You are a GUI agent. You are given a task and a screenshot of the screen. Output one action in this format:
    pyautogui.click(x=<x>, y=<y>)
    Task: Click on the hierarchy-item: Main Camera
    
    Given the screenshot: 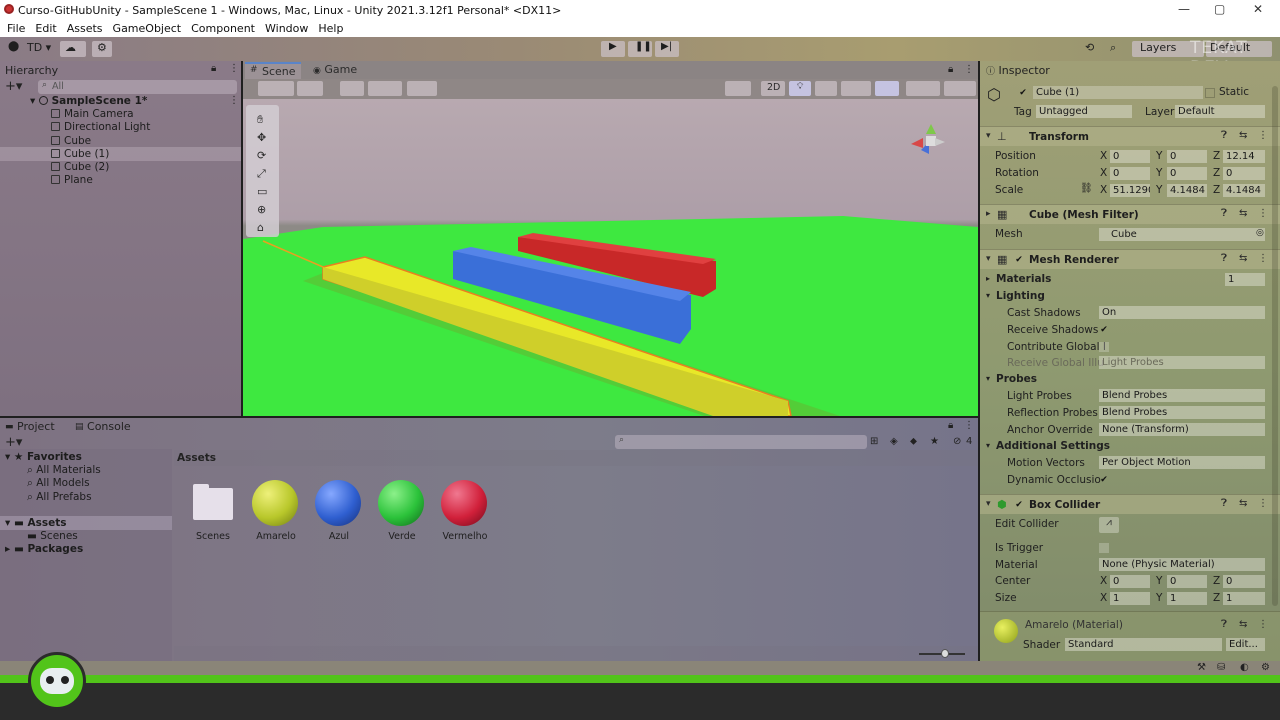 What is the action you would take?
    pyautogui.click(x=92, y=114)
    